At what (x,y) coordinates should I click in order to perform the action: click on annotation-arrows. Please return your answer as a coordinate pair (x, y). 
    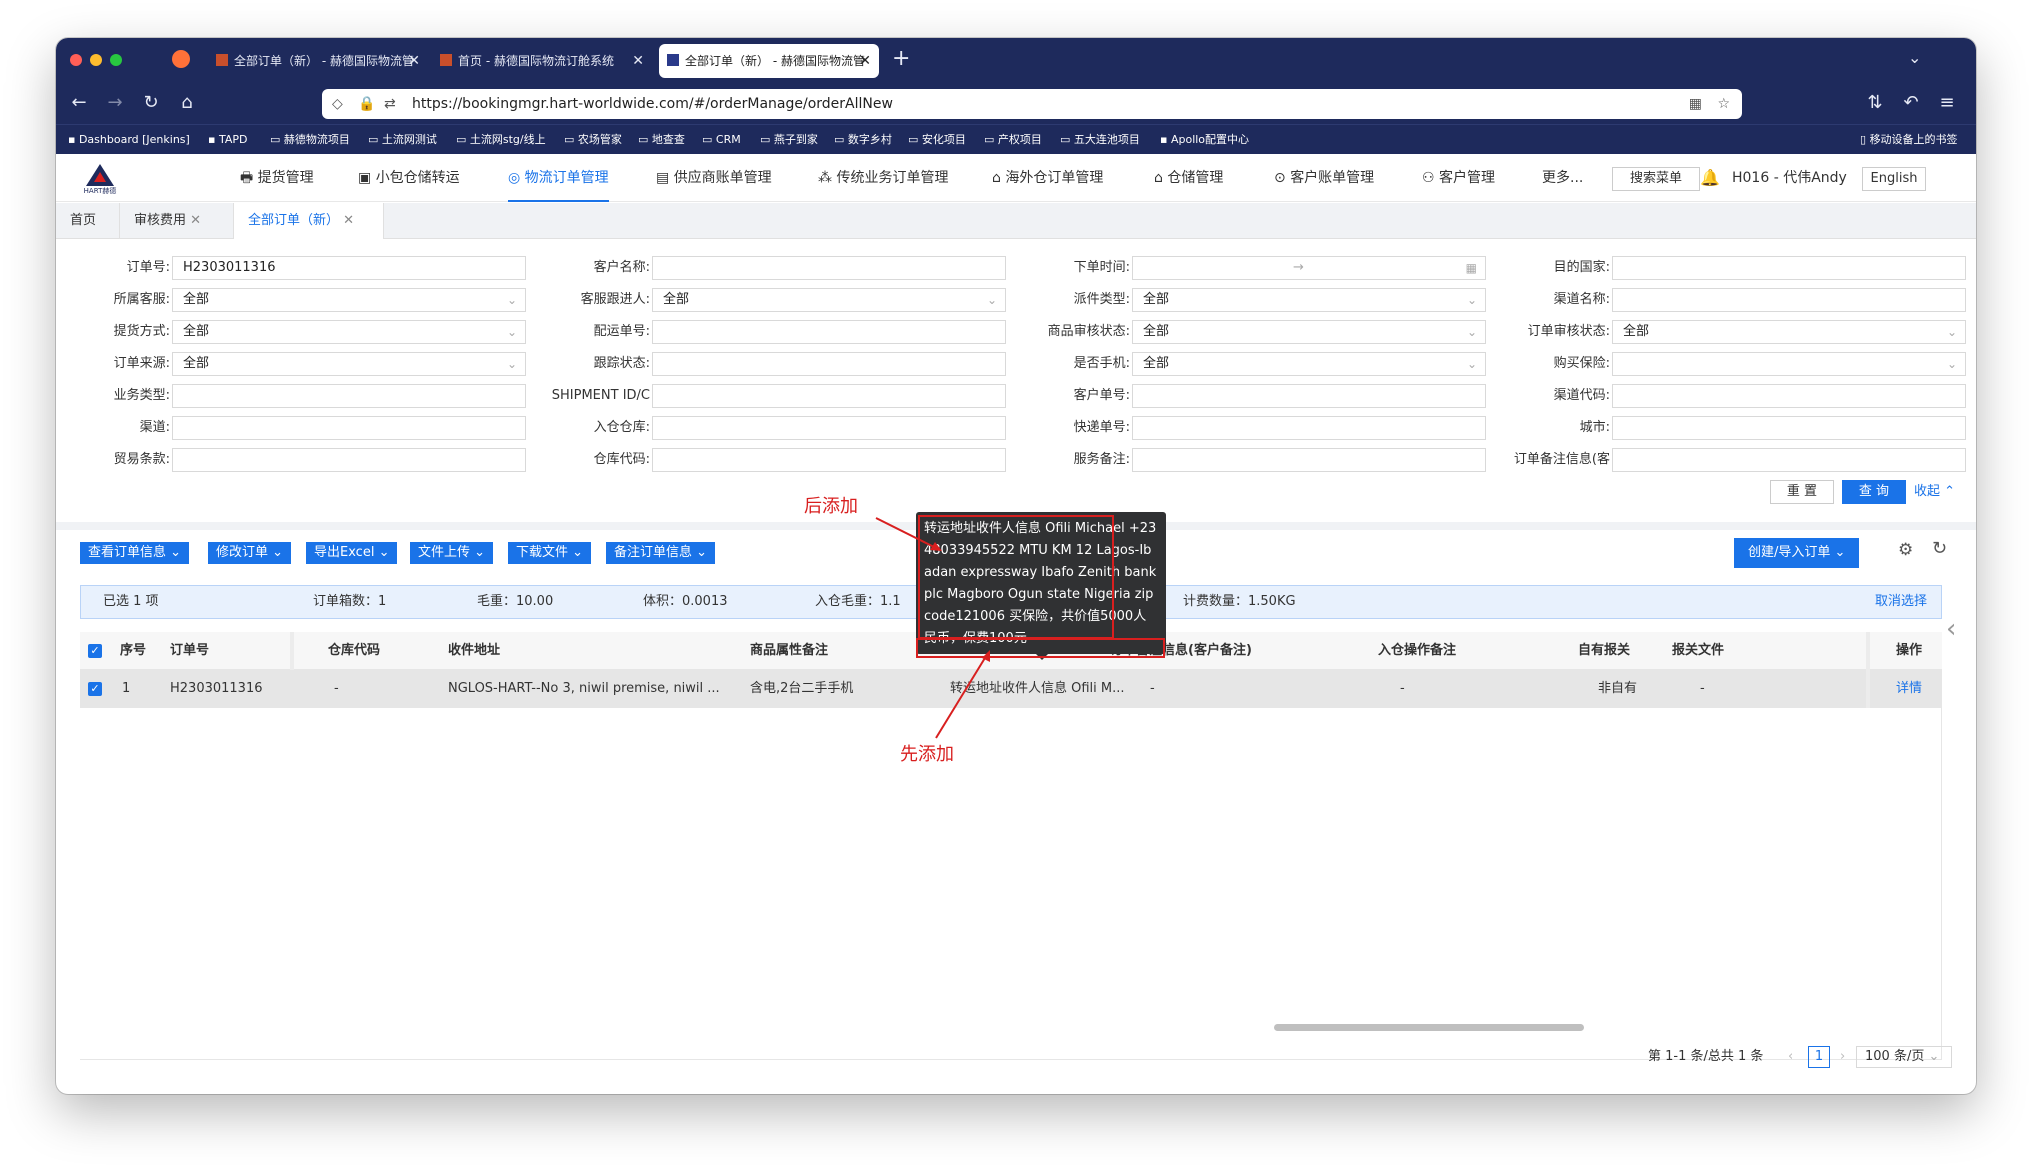
    Looking at the image, I should click on (932, 628).